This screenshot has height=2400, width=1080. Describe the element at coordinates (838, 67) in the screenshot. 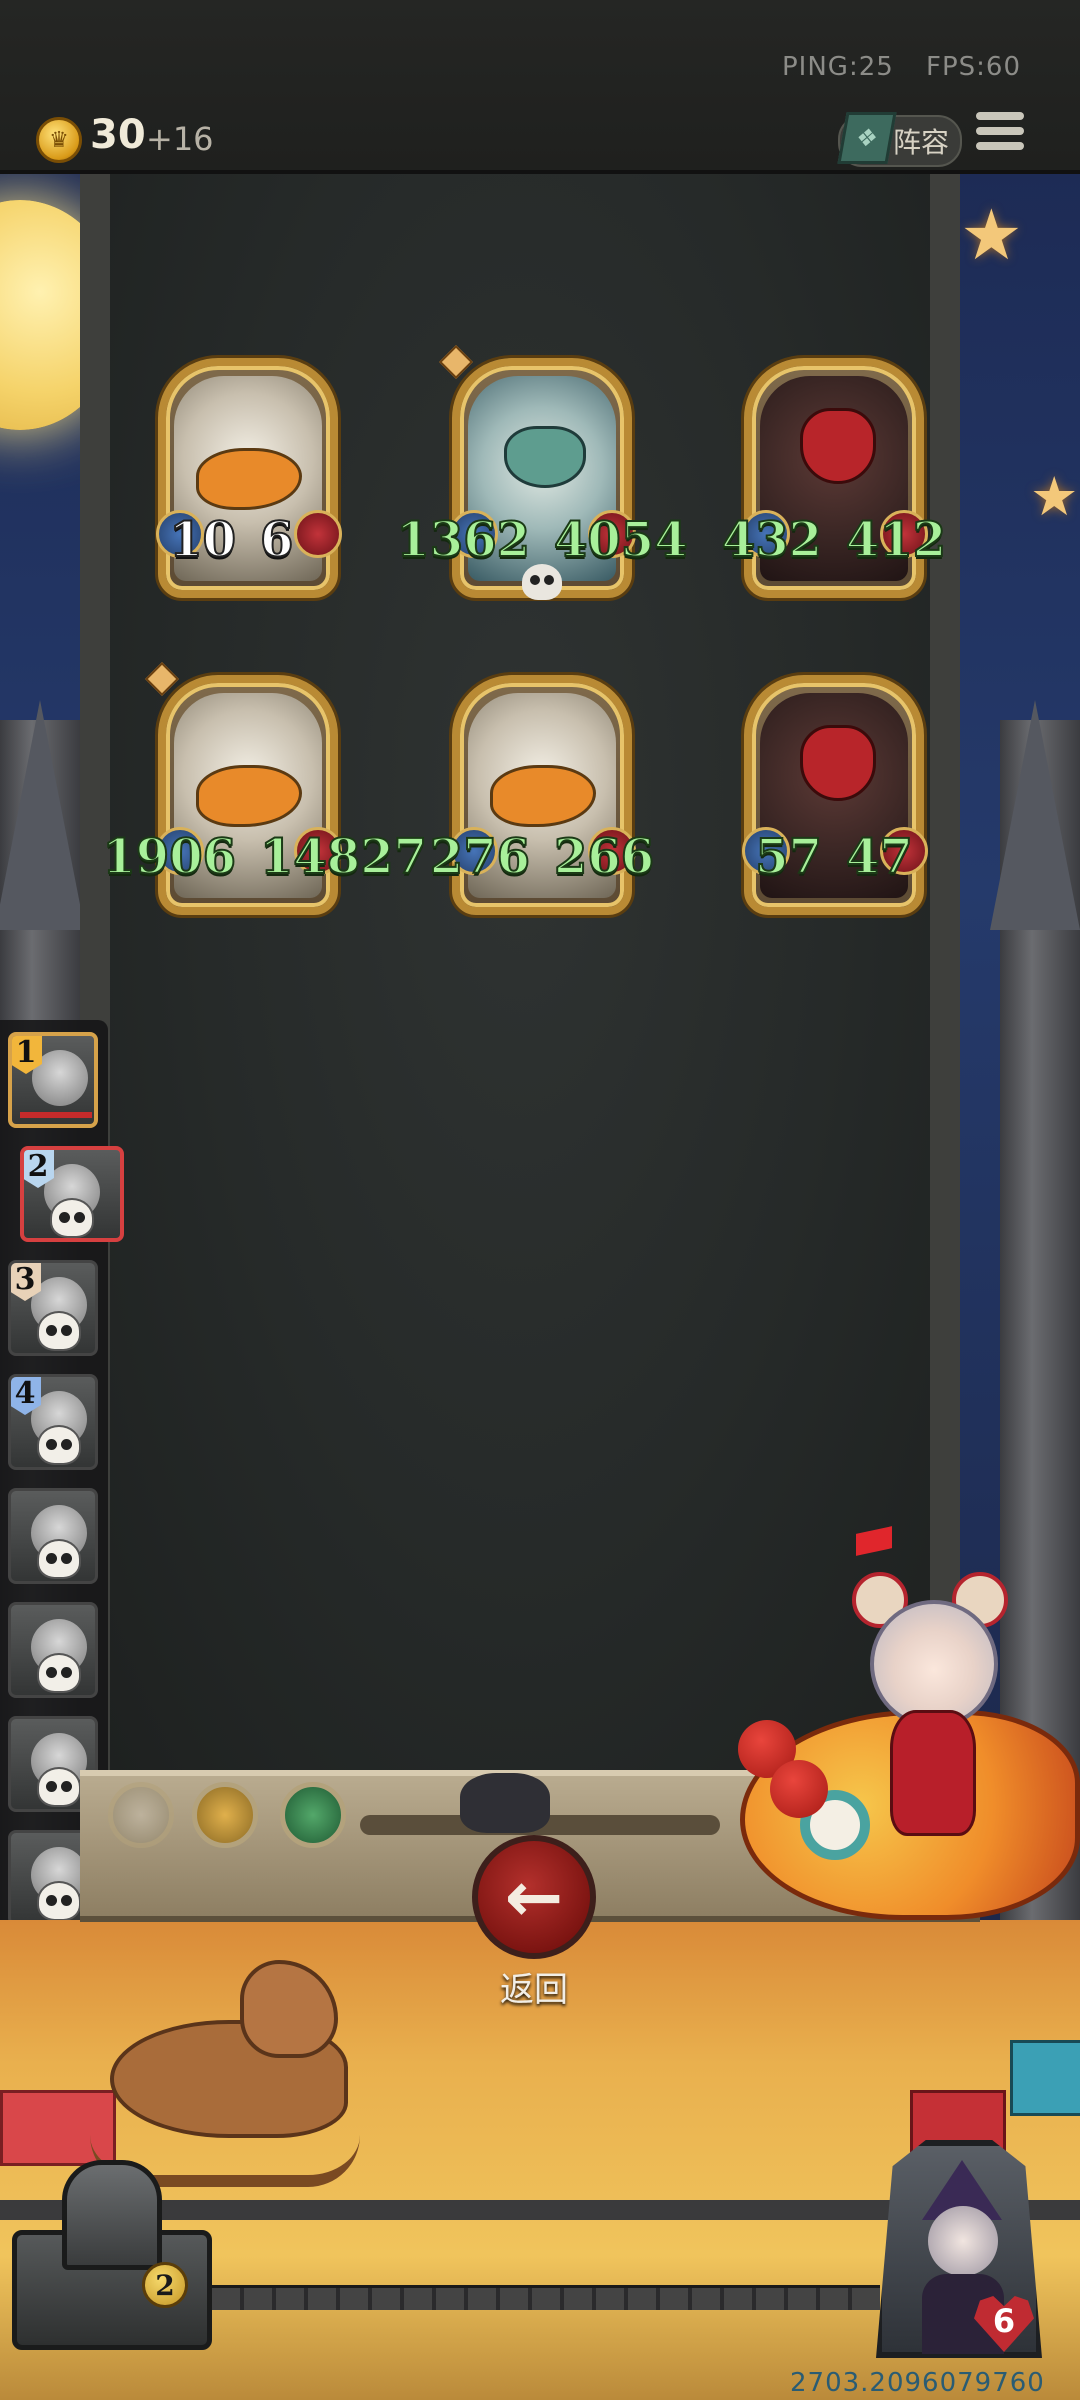

I see `ping-readout: PING:25` at that location.